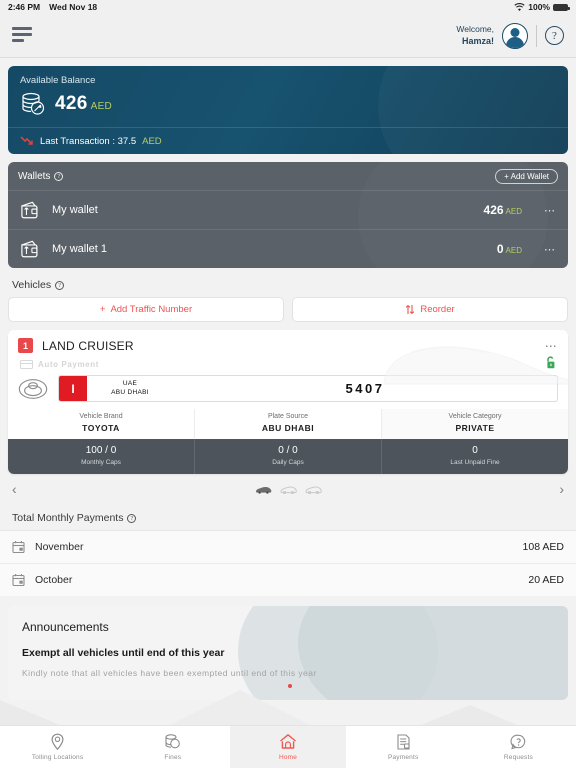 Image resolution: width=576 pixels, height=768 pixels. What do you see at coordinates (288, 365) in the screenshot?
I see `auto-payment-row: Auto Payment` at bounding box center [288, 365].